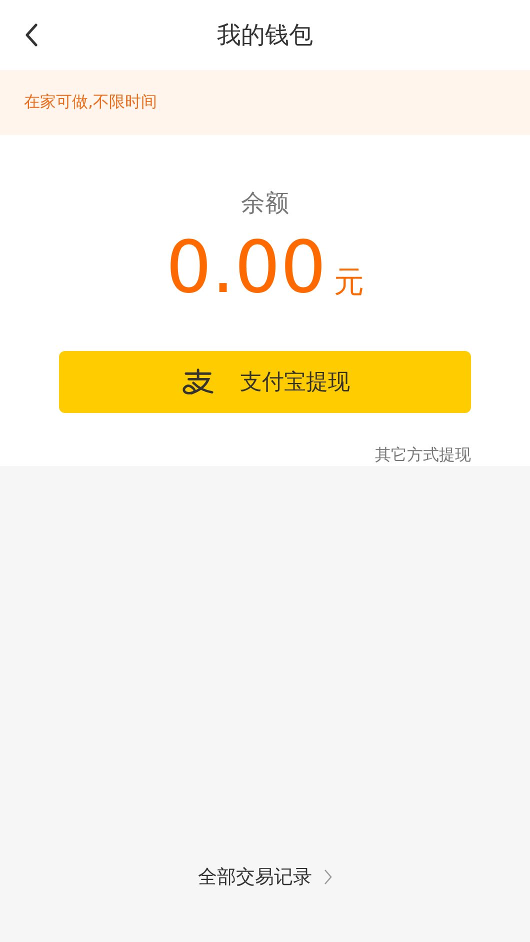 This screenshot has height=942, width=530. Describe the element at coordinates (328, 877) in the screenshot. I see `chevron-right-icon` at that location.